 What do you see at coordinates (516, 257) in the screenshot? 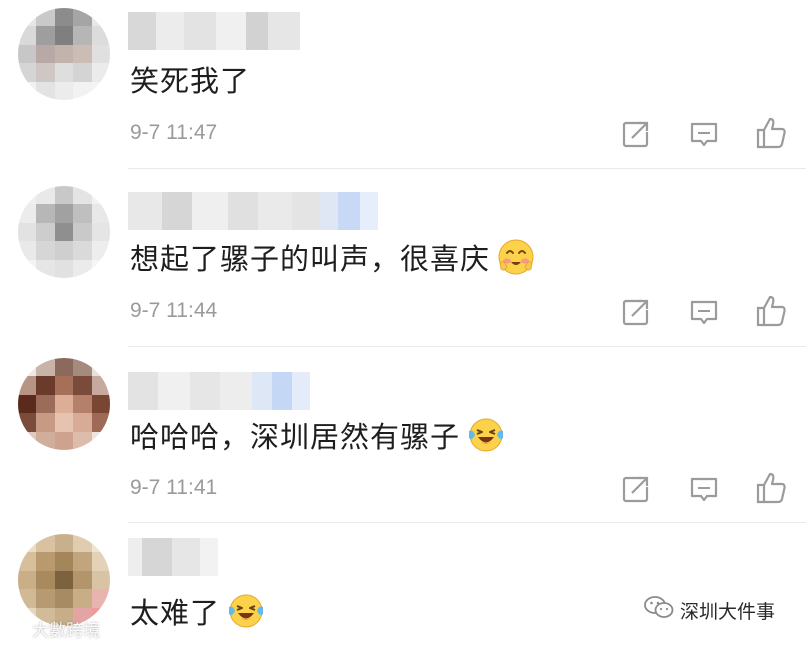
I see `blushing-smile-emoji` at bounding box center [516, 257].